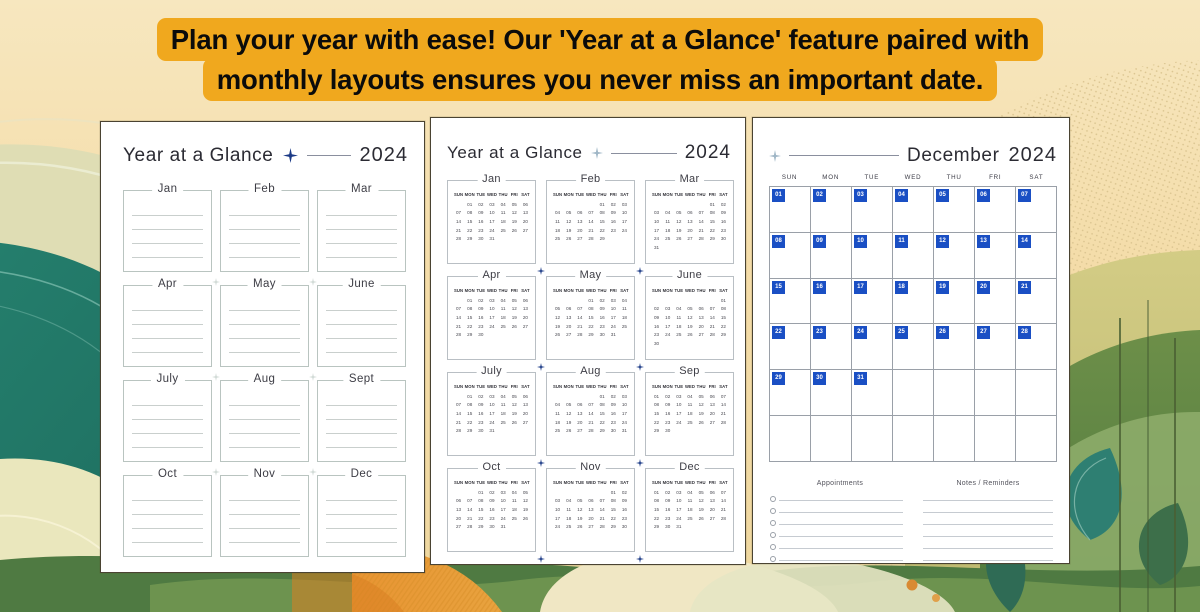 The width and height of the screenshot is (1200, 612). What do you see at coordinates (678, 501) in the screenshot?
I see `date-cell: 10` at bounding box center [678, 501].